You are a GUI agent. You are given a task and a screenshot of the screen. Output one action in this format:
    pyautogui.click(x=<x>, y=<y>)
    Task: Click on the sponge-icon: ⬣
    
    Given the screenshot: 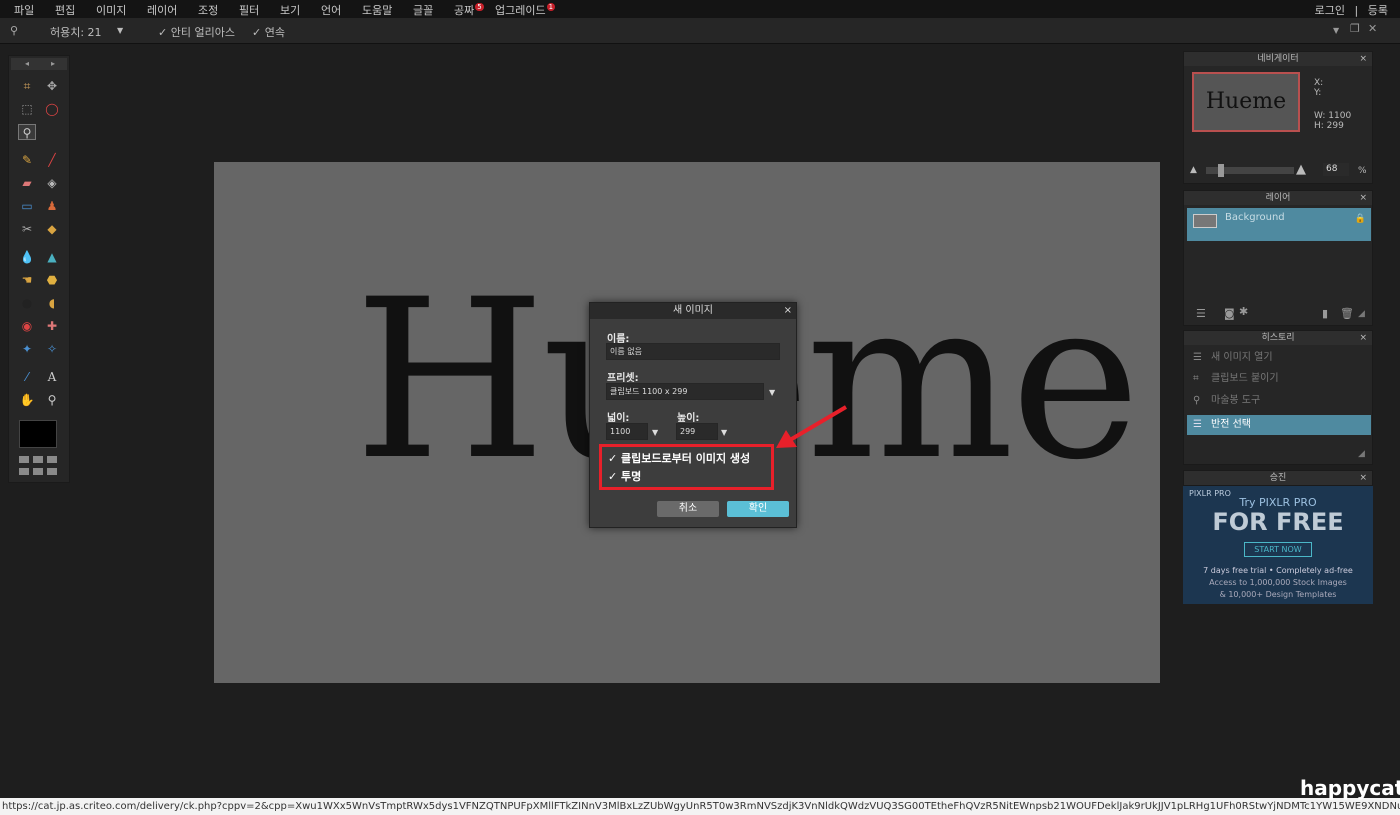 What is the action you would take?
    pyautogui.click(x=52, y=280)
    